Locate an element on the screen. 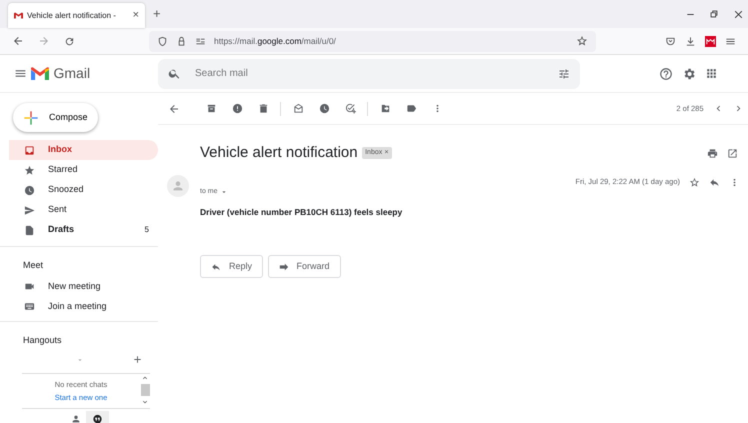 The height and width of the screenshot is (423, 748). mark-unread-icon is located at coordinates (298, 108).